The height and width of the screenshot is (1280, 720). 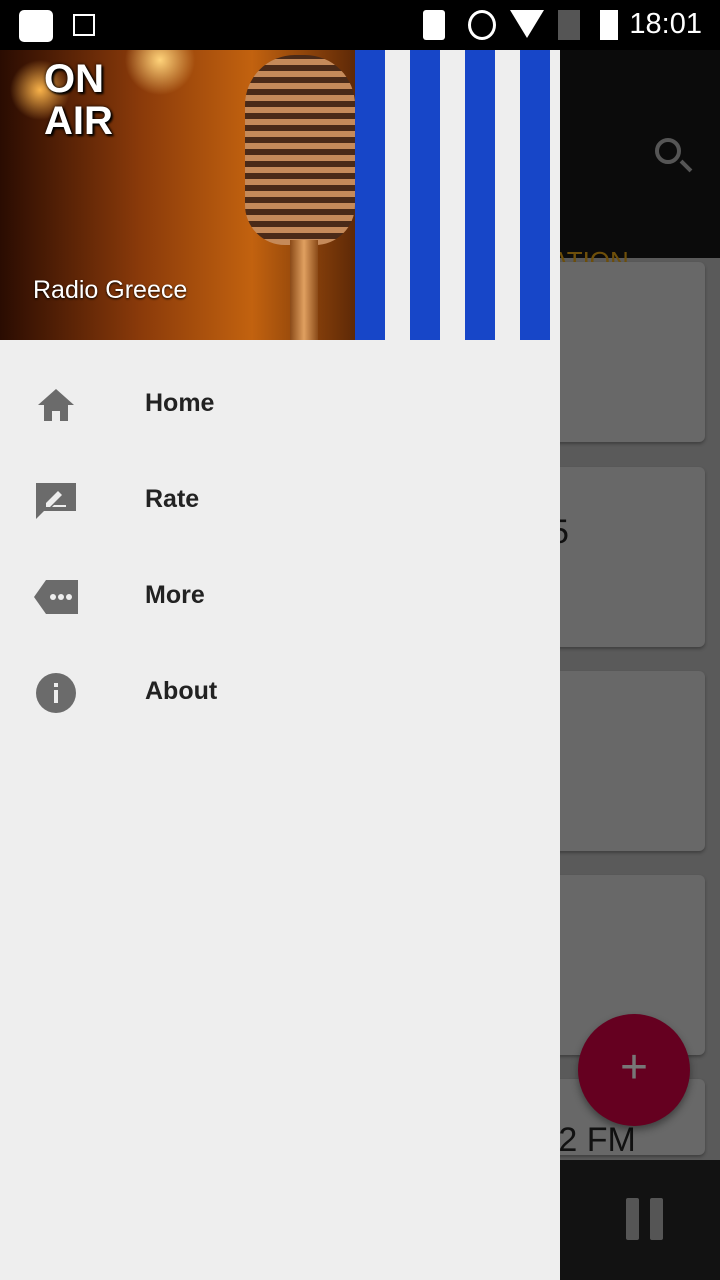 What do you see at coordinates (280, 501) in the screenshot?
I see `drawer-item-rate: Rate` at bounding box center [280, 501].